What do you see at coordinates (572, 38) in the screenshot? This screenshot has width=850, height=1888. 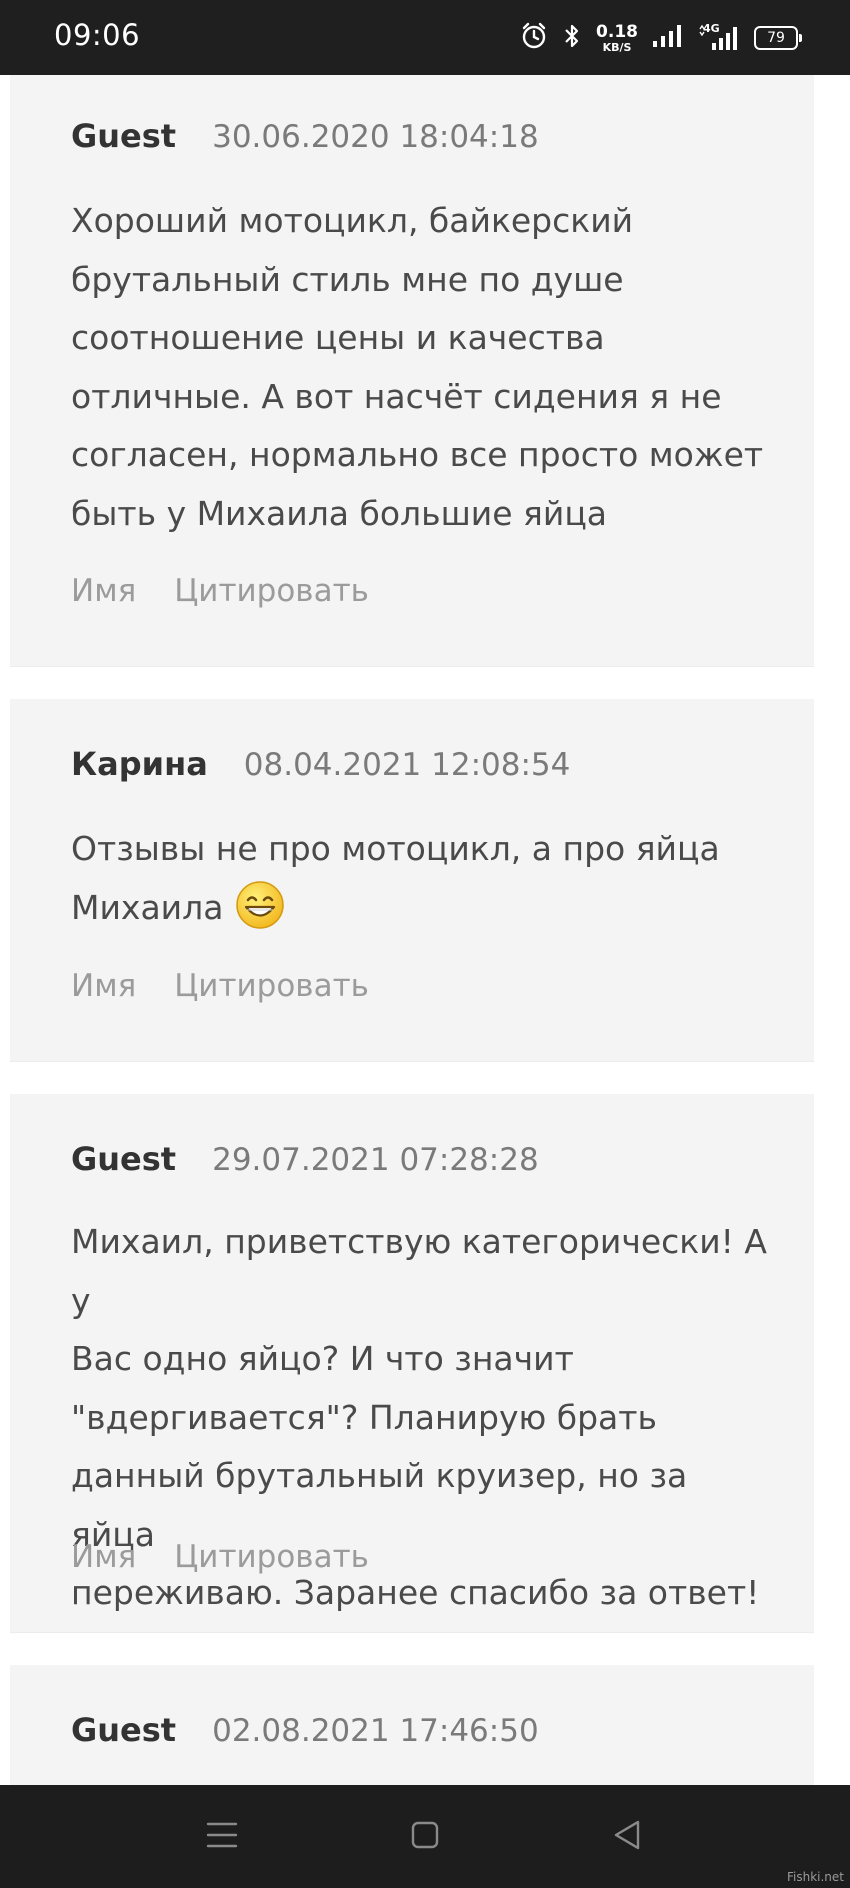 I see `bluetooth-icon` at bounding box center [572, 38].